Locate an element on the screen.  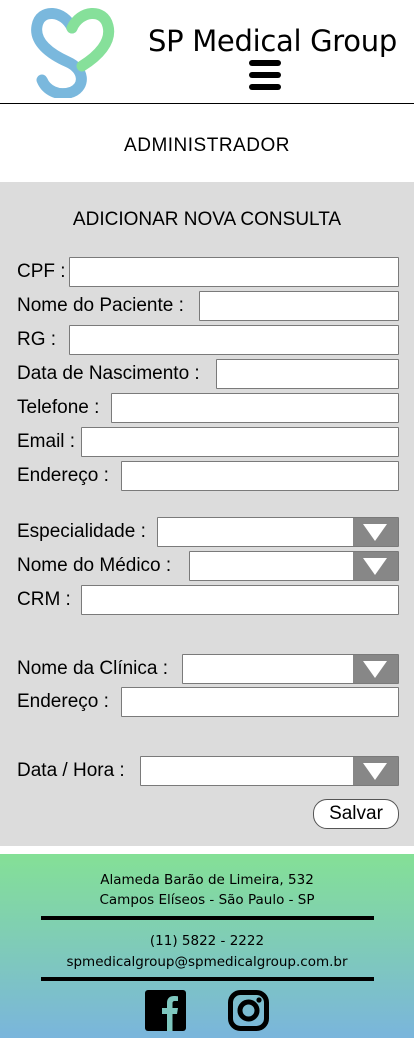
crm-label: CRM : is located at coordinates (44, 599).